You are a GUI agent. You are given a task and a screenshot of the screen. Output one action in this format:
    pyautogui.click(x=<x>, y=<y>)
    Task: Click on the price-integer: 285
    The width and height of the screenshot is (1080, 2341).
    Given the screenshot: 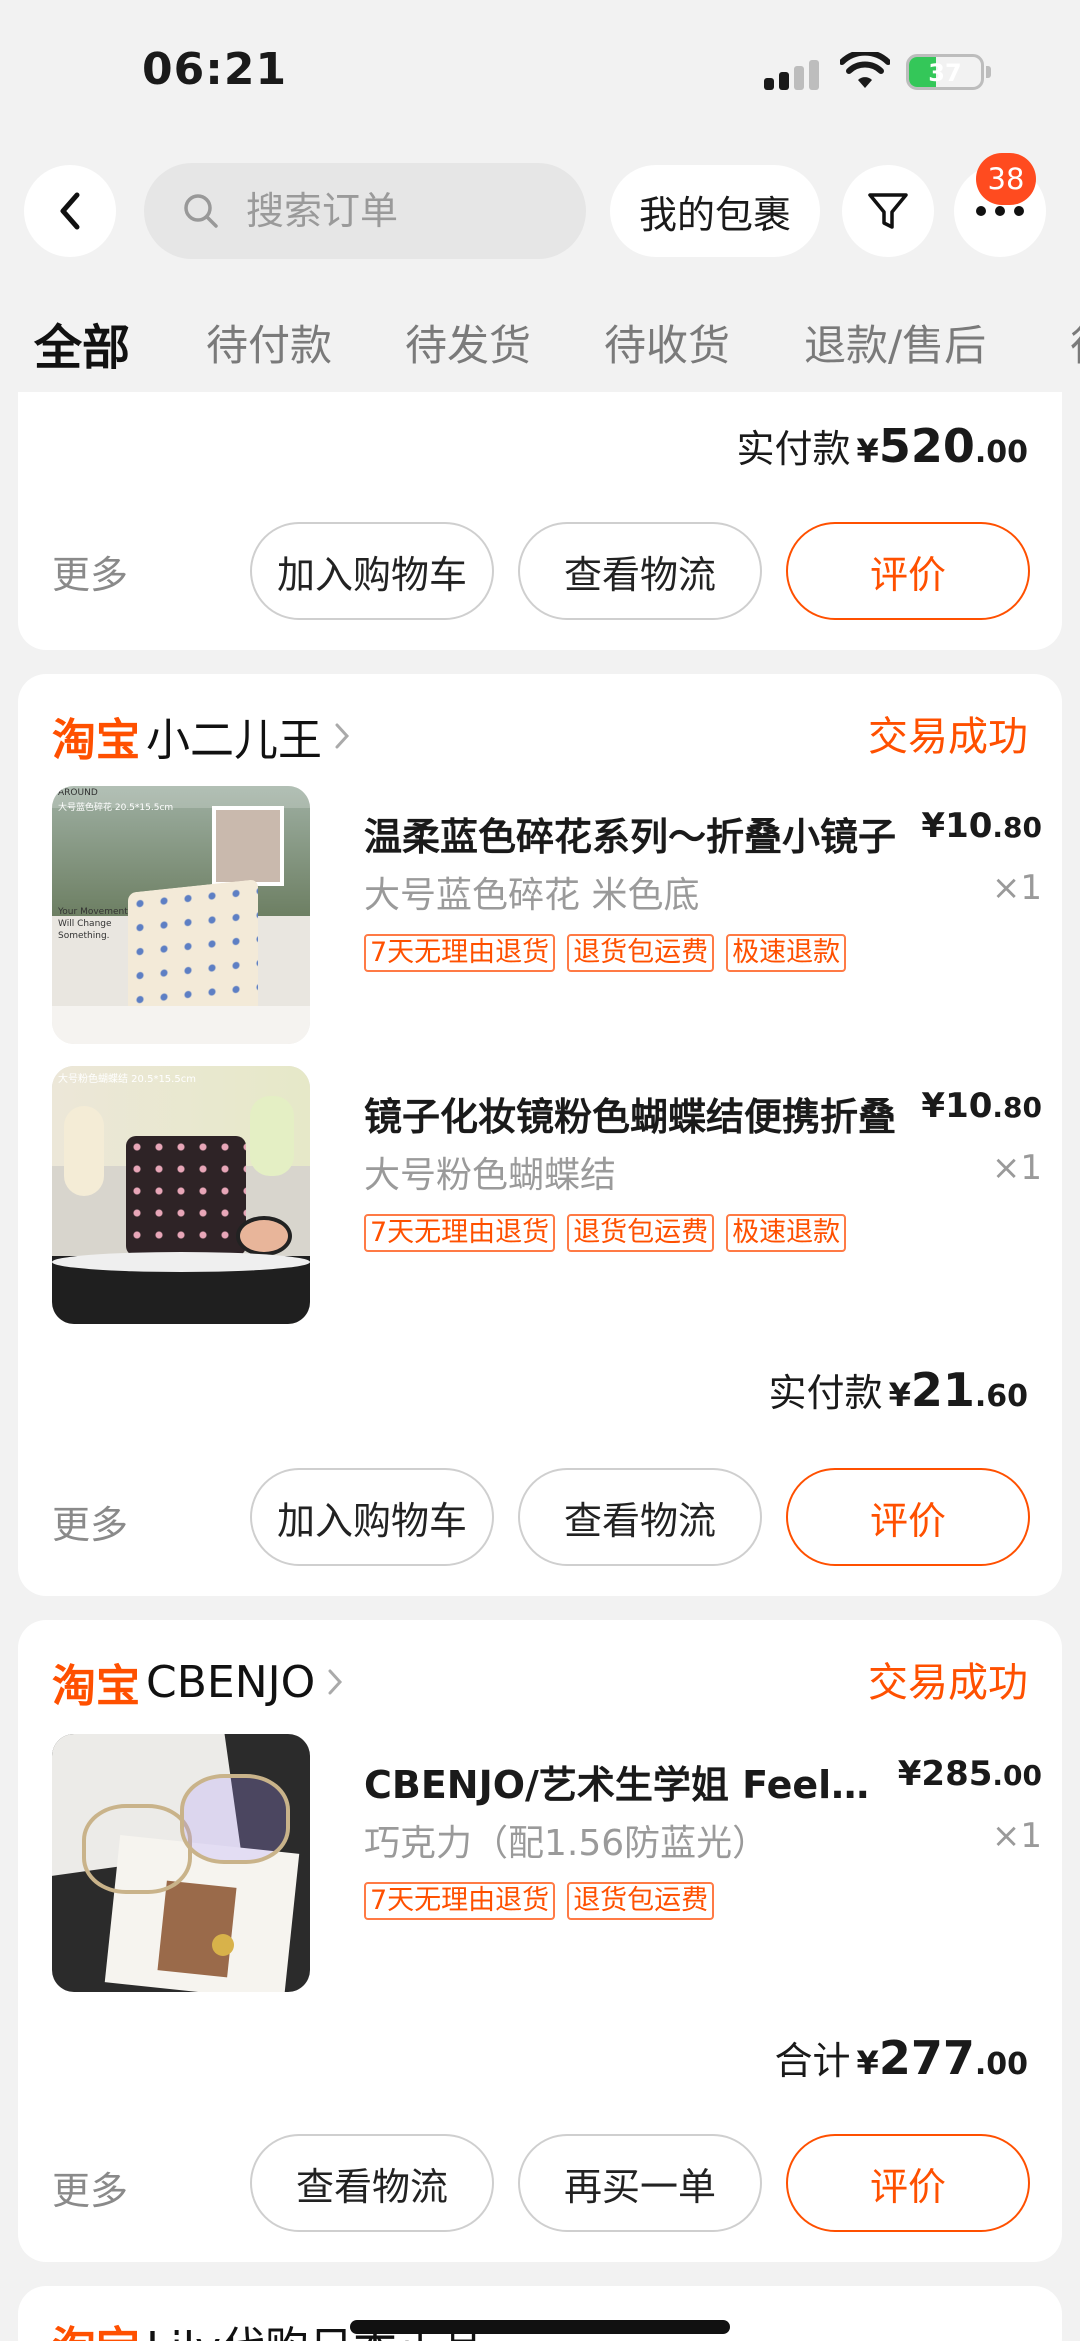 What is the action you would take?
    pyautogui.click(x=957, y=1774)
    